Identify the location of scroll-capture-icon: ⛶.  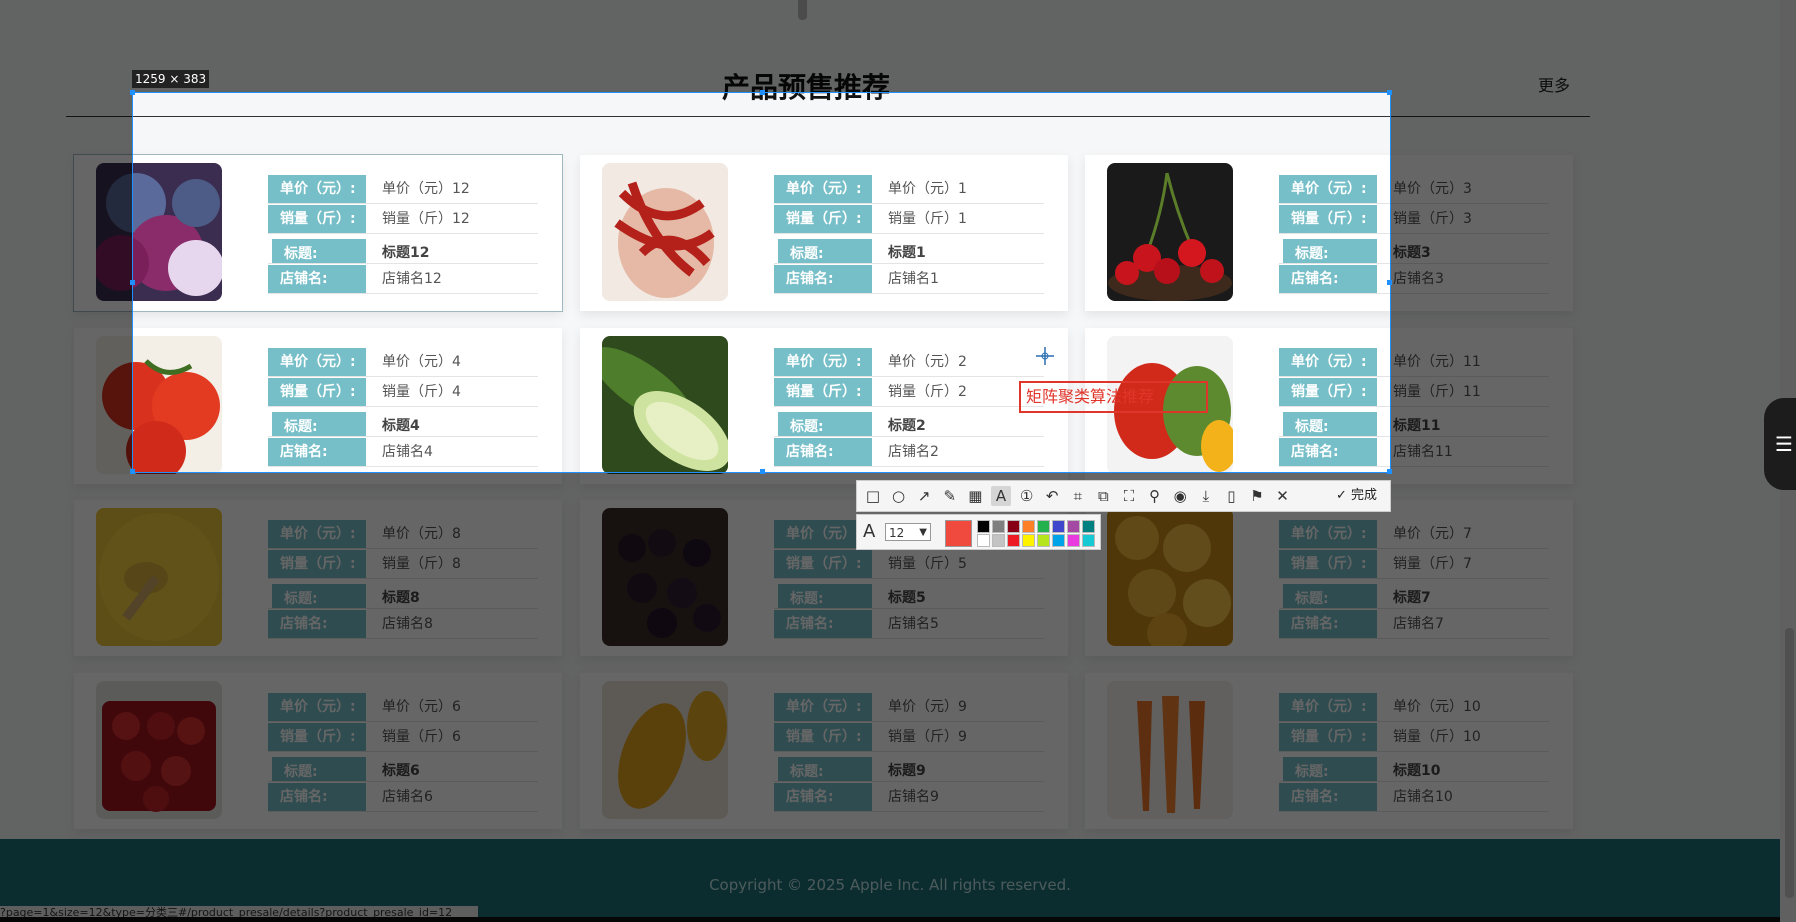
(1129, 496).